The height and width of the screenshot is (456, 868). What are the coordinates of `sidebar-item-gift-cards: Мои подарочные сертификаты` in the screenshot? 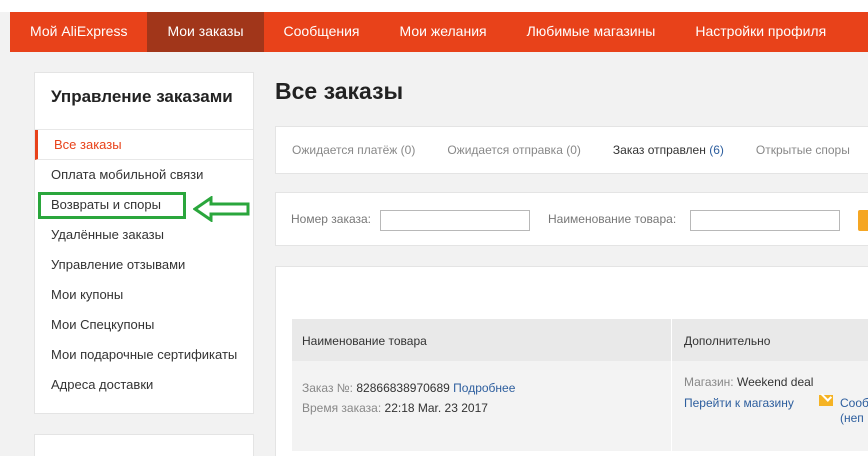 It's located at (144, 355).